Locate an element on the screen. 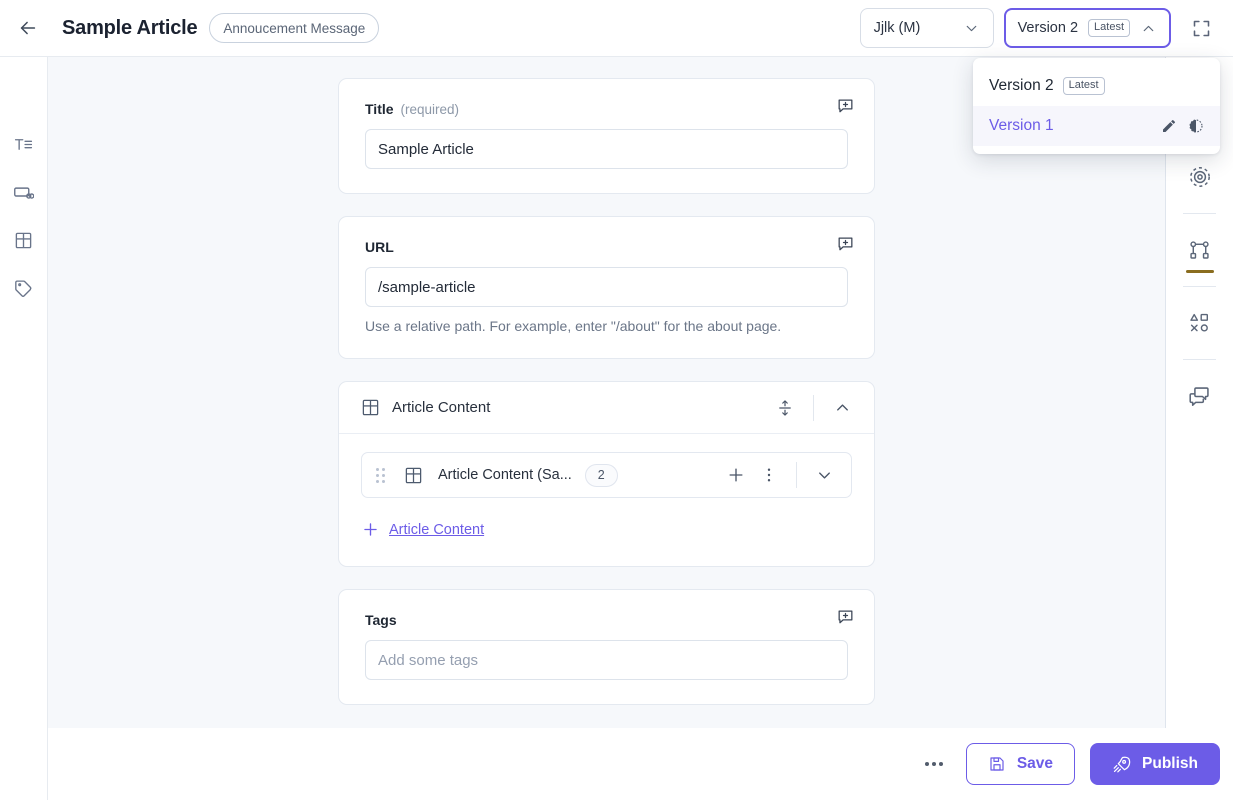 The height and width of the screenshot is (800, 1233). article-content-item-tools is located at coordinates (780, 475).